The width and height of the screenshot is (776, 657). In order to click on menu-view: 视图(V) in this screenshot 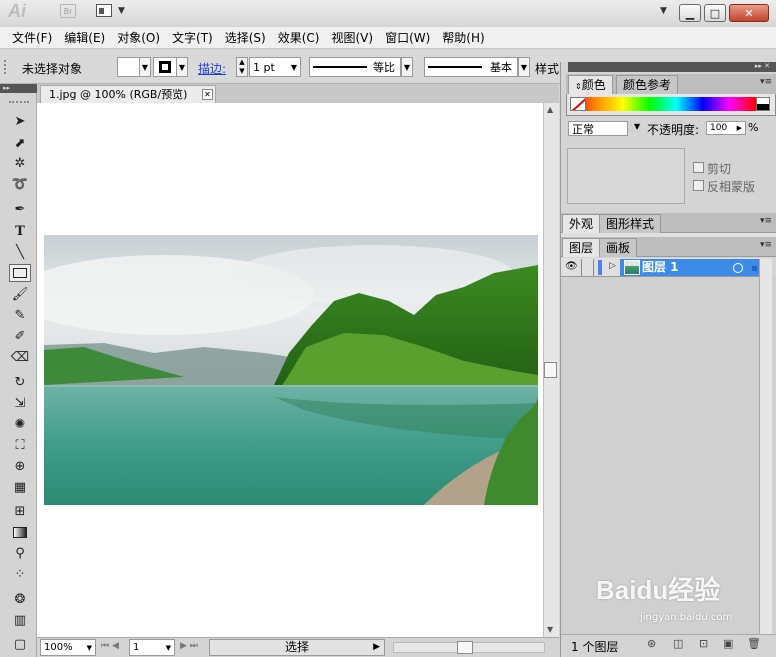, I will do `click(352, 38)`.